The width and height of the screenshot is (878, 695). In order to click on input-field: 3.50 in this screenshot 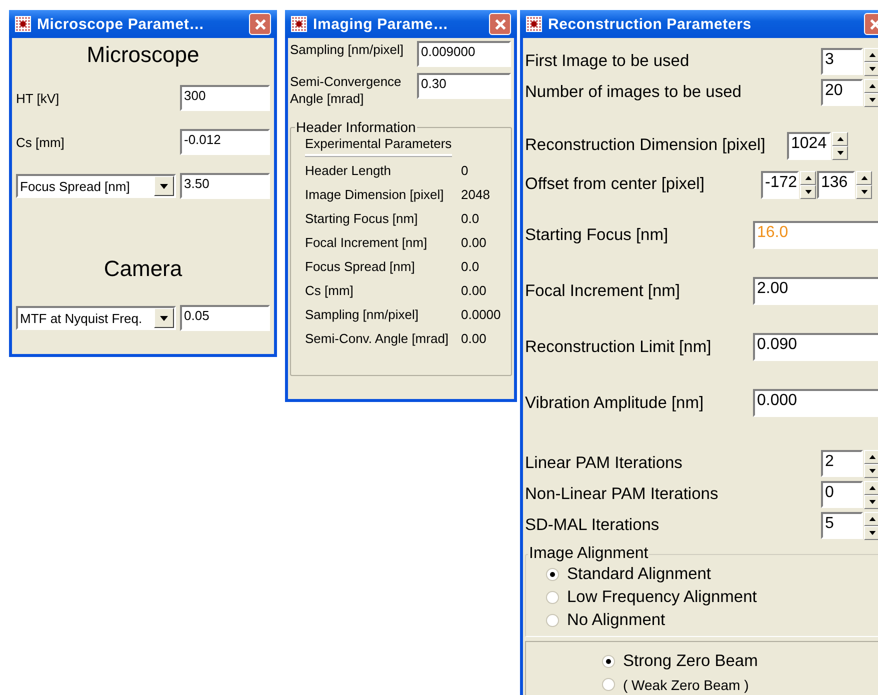, I will do `click(225, 186)`.